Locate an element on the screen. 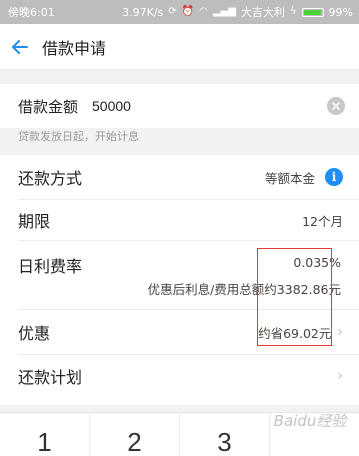 This screenshot has width=359, height=456. plan-chevron-wrap: › is located at coordinates (337, 376).